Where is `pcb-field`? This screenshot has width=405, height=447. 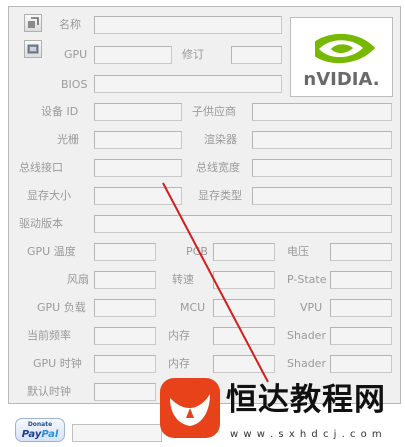 pcb-field is located at coordinates (244, 252).